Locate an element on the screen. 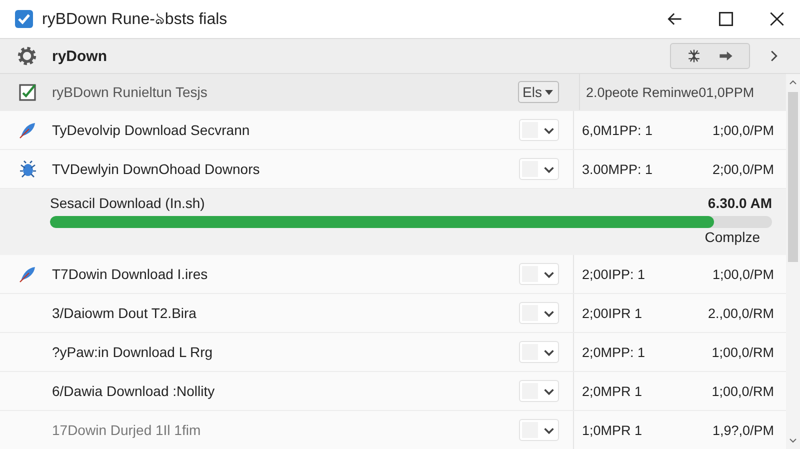 The height and width of the screenshot is (449, 800). download-name: TVDewlyin DownOhoad Downors is located at coordinates (156, 169).